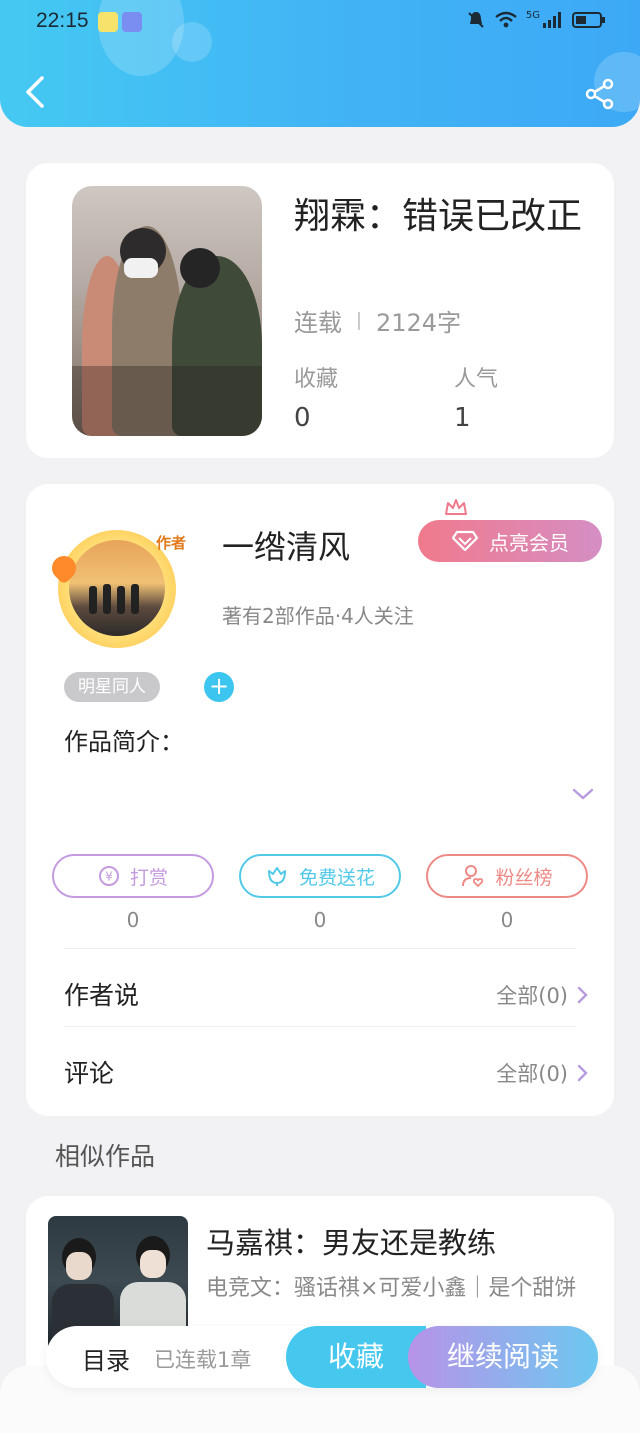  I want to click on vip-button: 点亮会员, so click(510, 541).